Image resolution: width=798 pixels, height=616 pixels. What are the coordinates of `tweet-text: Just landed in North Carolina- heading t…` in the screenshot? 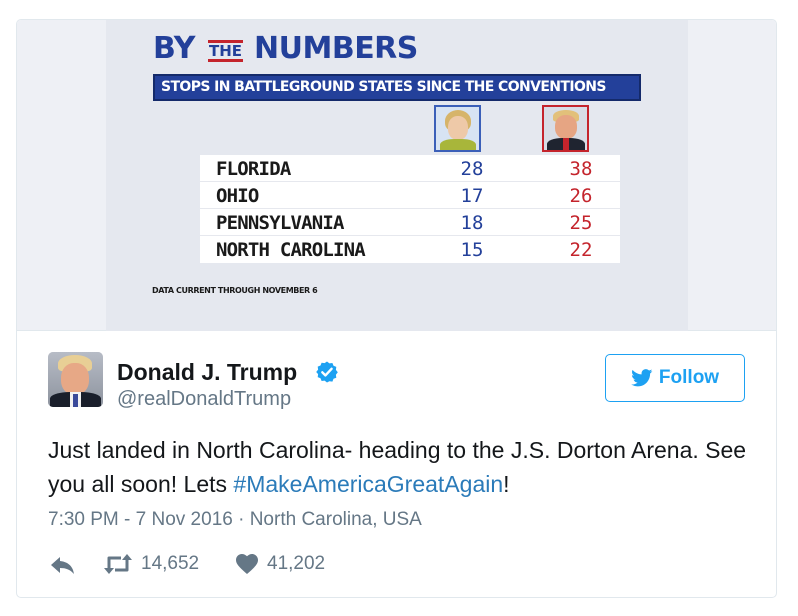 It's located at (408, 467).